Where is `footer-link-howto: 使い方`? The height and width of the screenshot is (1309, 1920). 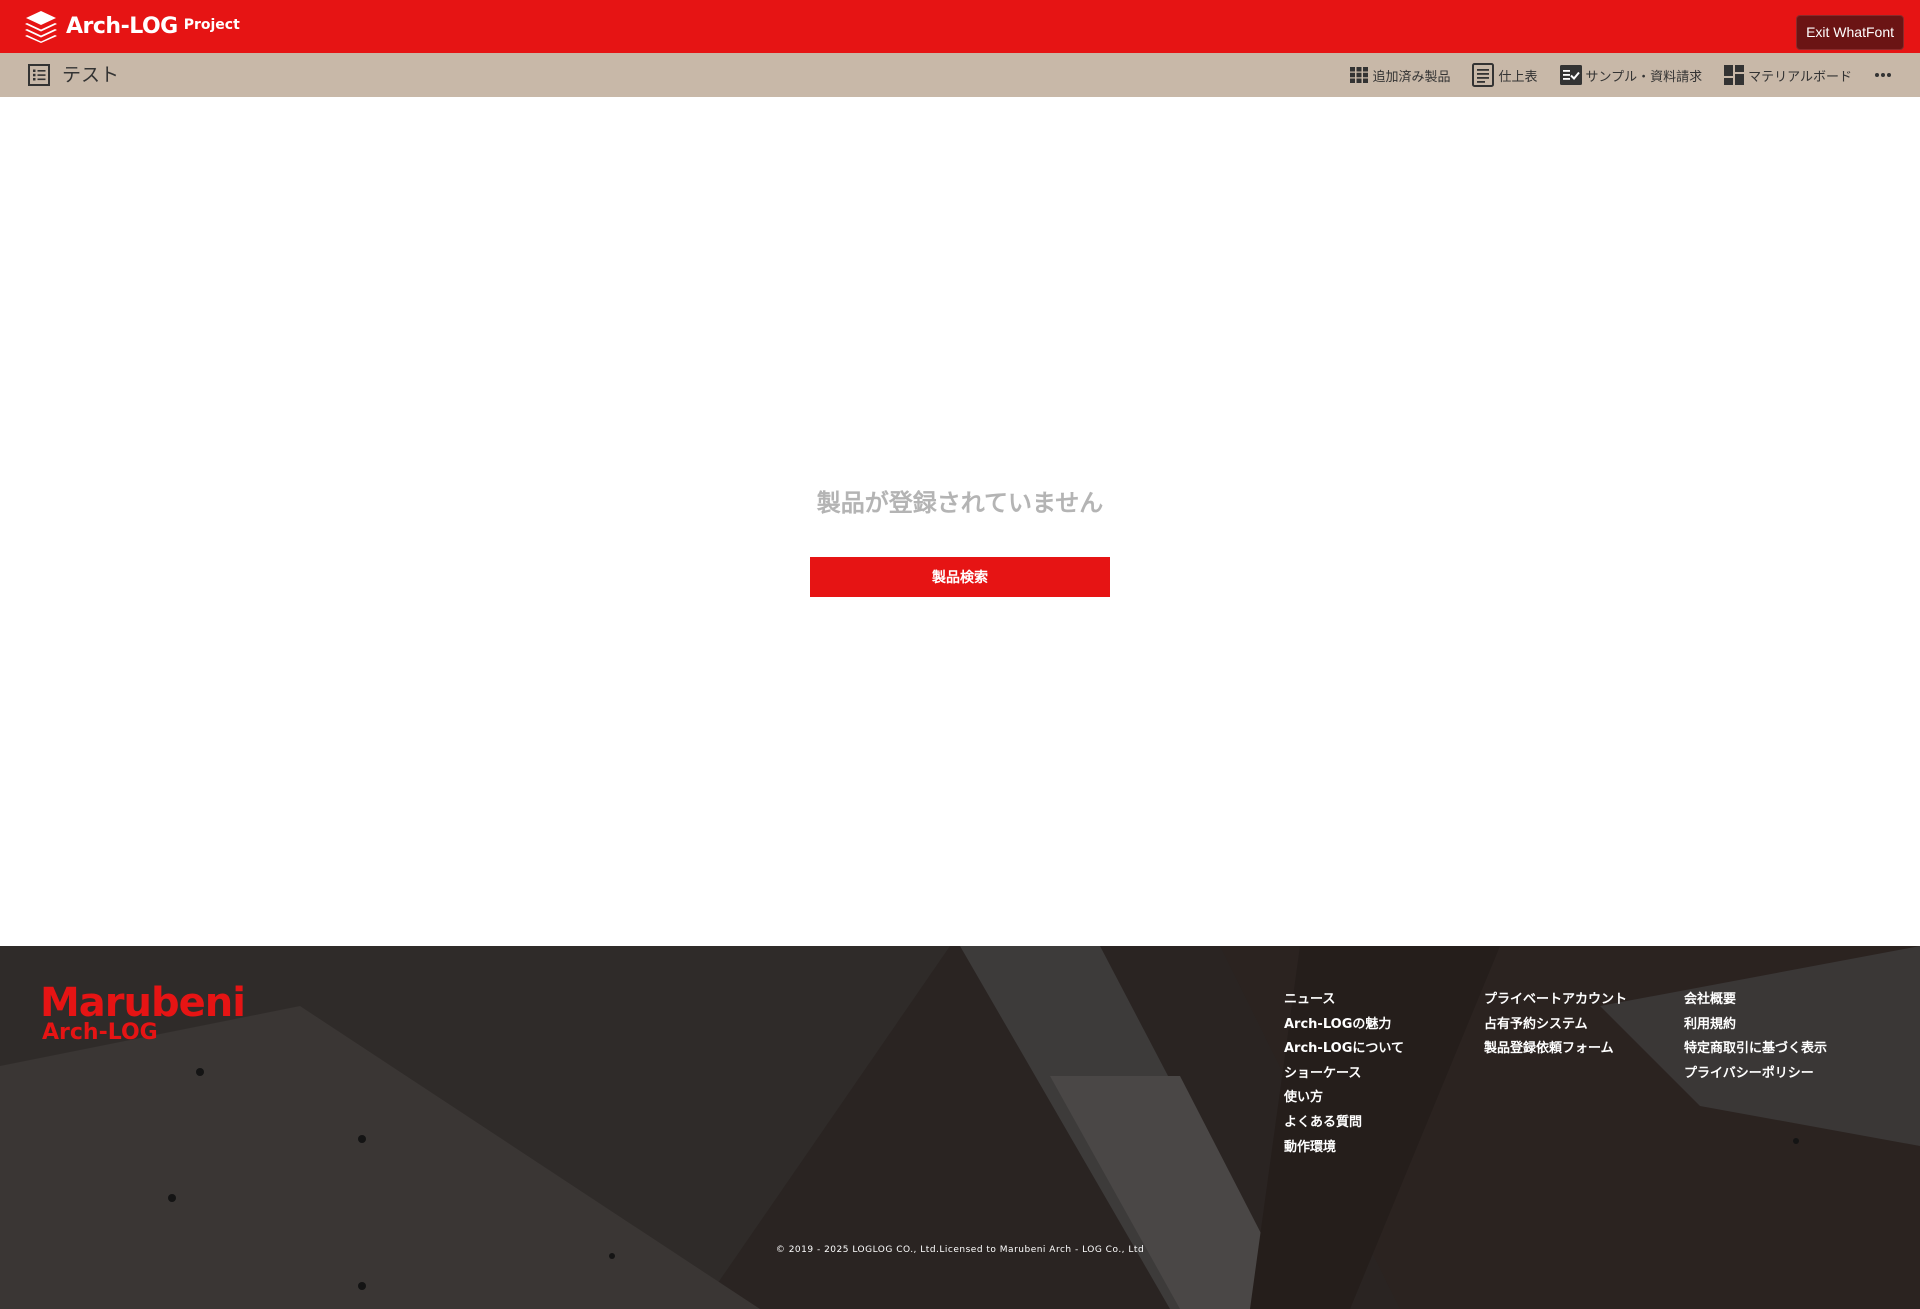 footer-link-howto: 使い方 is located at coordinates (1344, 1098).